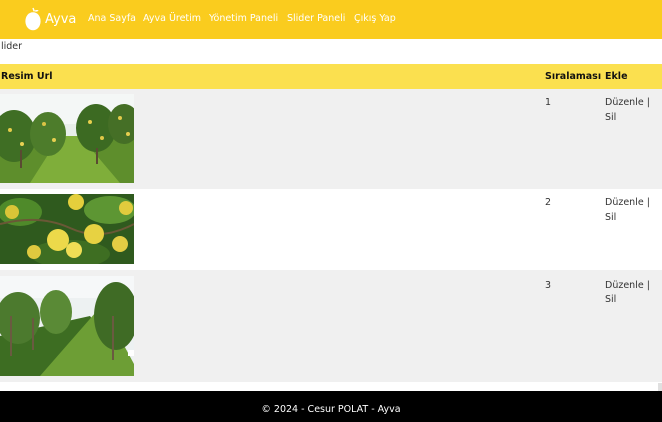  I want to click on nav-link-home: Ana Sayfa, so click(112, 18).